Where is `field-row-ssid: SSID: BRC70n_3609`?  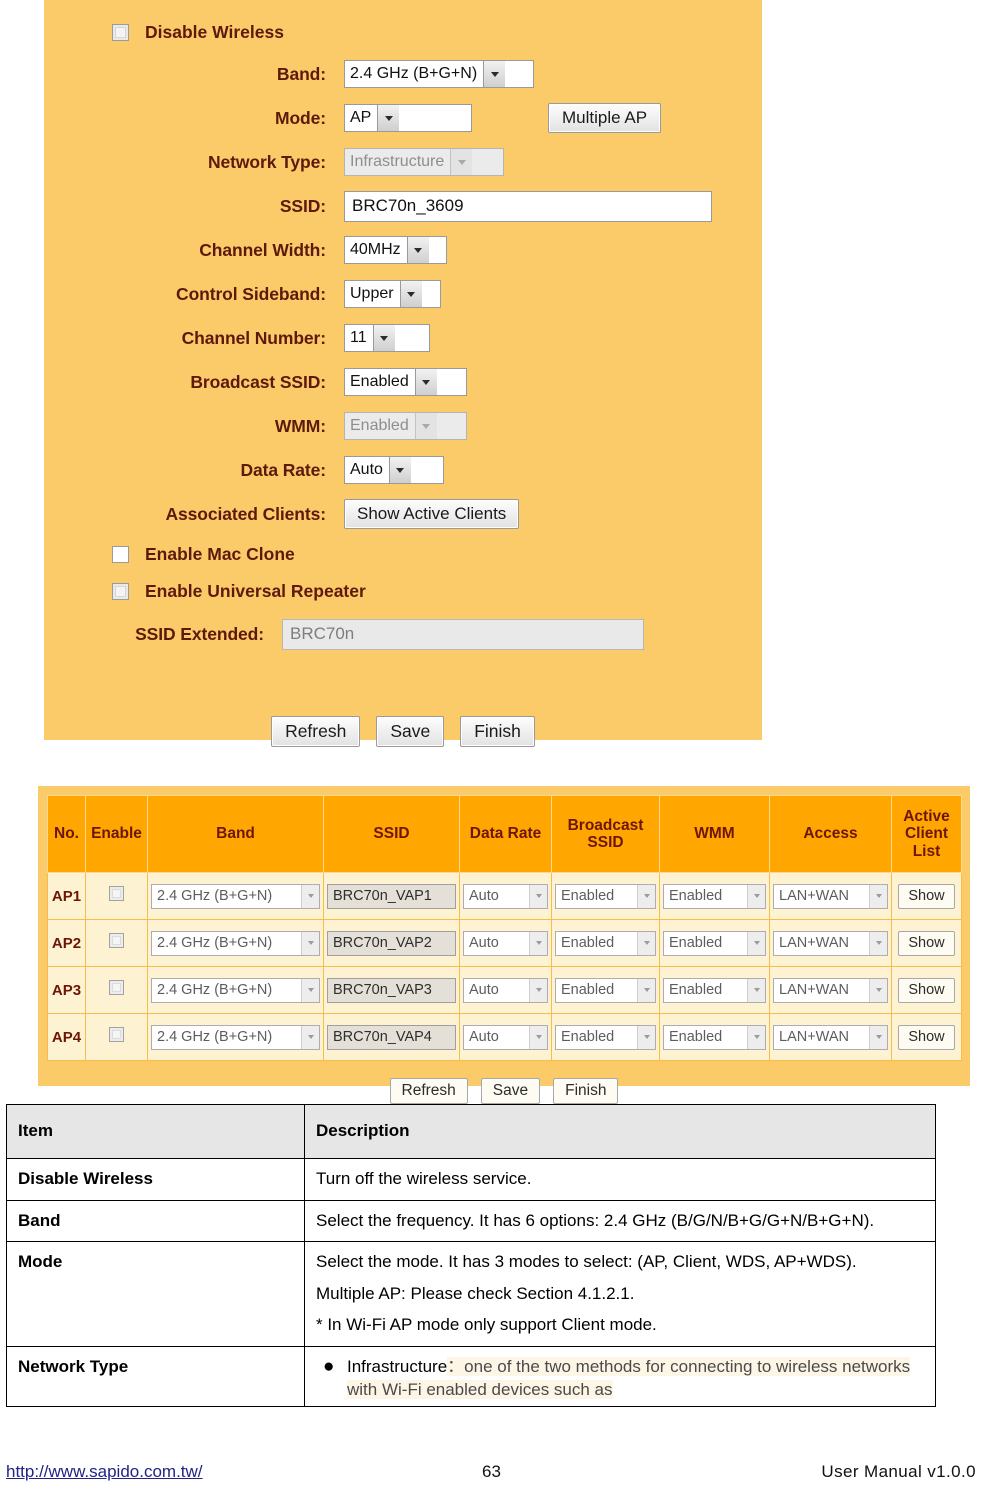 field-row-ssid: SSID: BRC70n_3609 is located at coordinates (403, 206).